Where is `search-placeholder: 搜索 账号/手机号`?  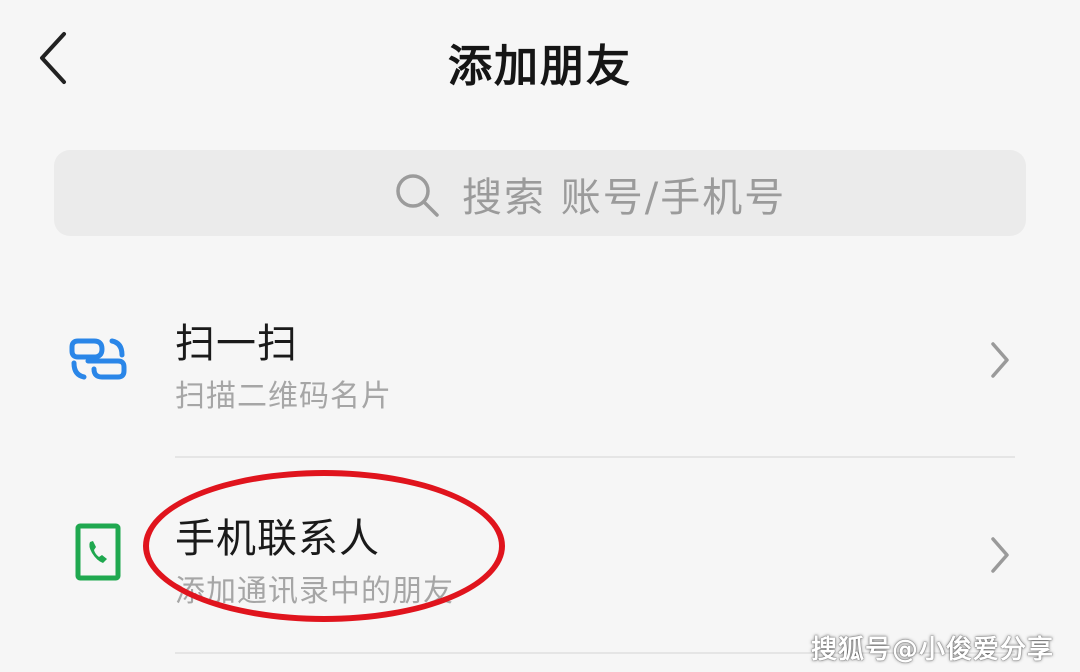
search-placeholder: 搜索 账号/手机号 is located at coordinates (624, 198).